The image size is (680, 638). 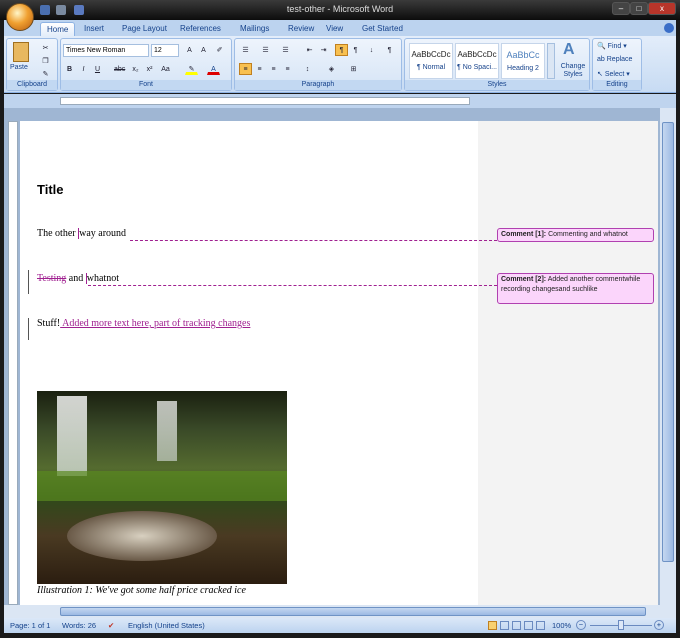 I want to click on align-left-icon: ≡, so click(x=245, y=69).